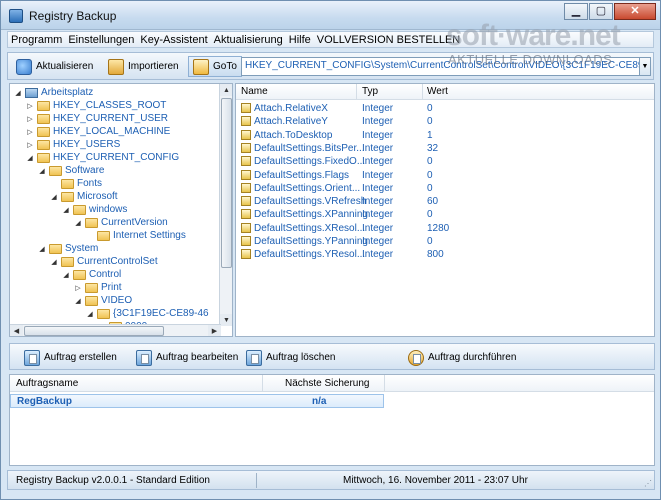 The height and width of the screenshot is (500, 661). I want to click on value-row: DefaultSettings.XPanning Integer 0, so click(445, 215).